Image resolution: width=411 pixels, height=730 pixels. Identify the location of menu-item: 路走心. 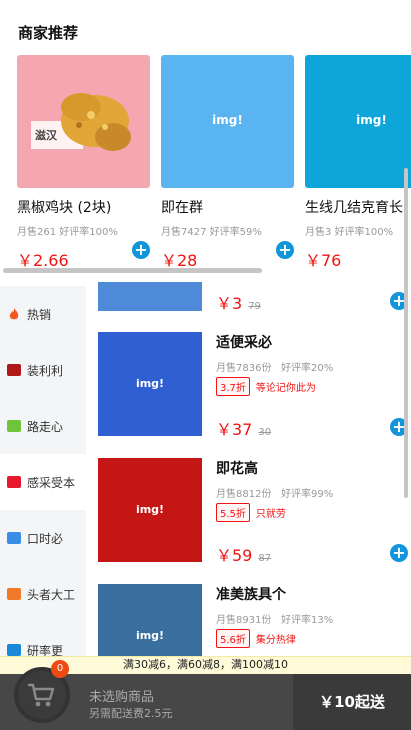
(43, 426).